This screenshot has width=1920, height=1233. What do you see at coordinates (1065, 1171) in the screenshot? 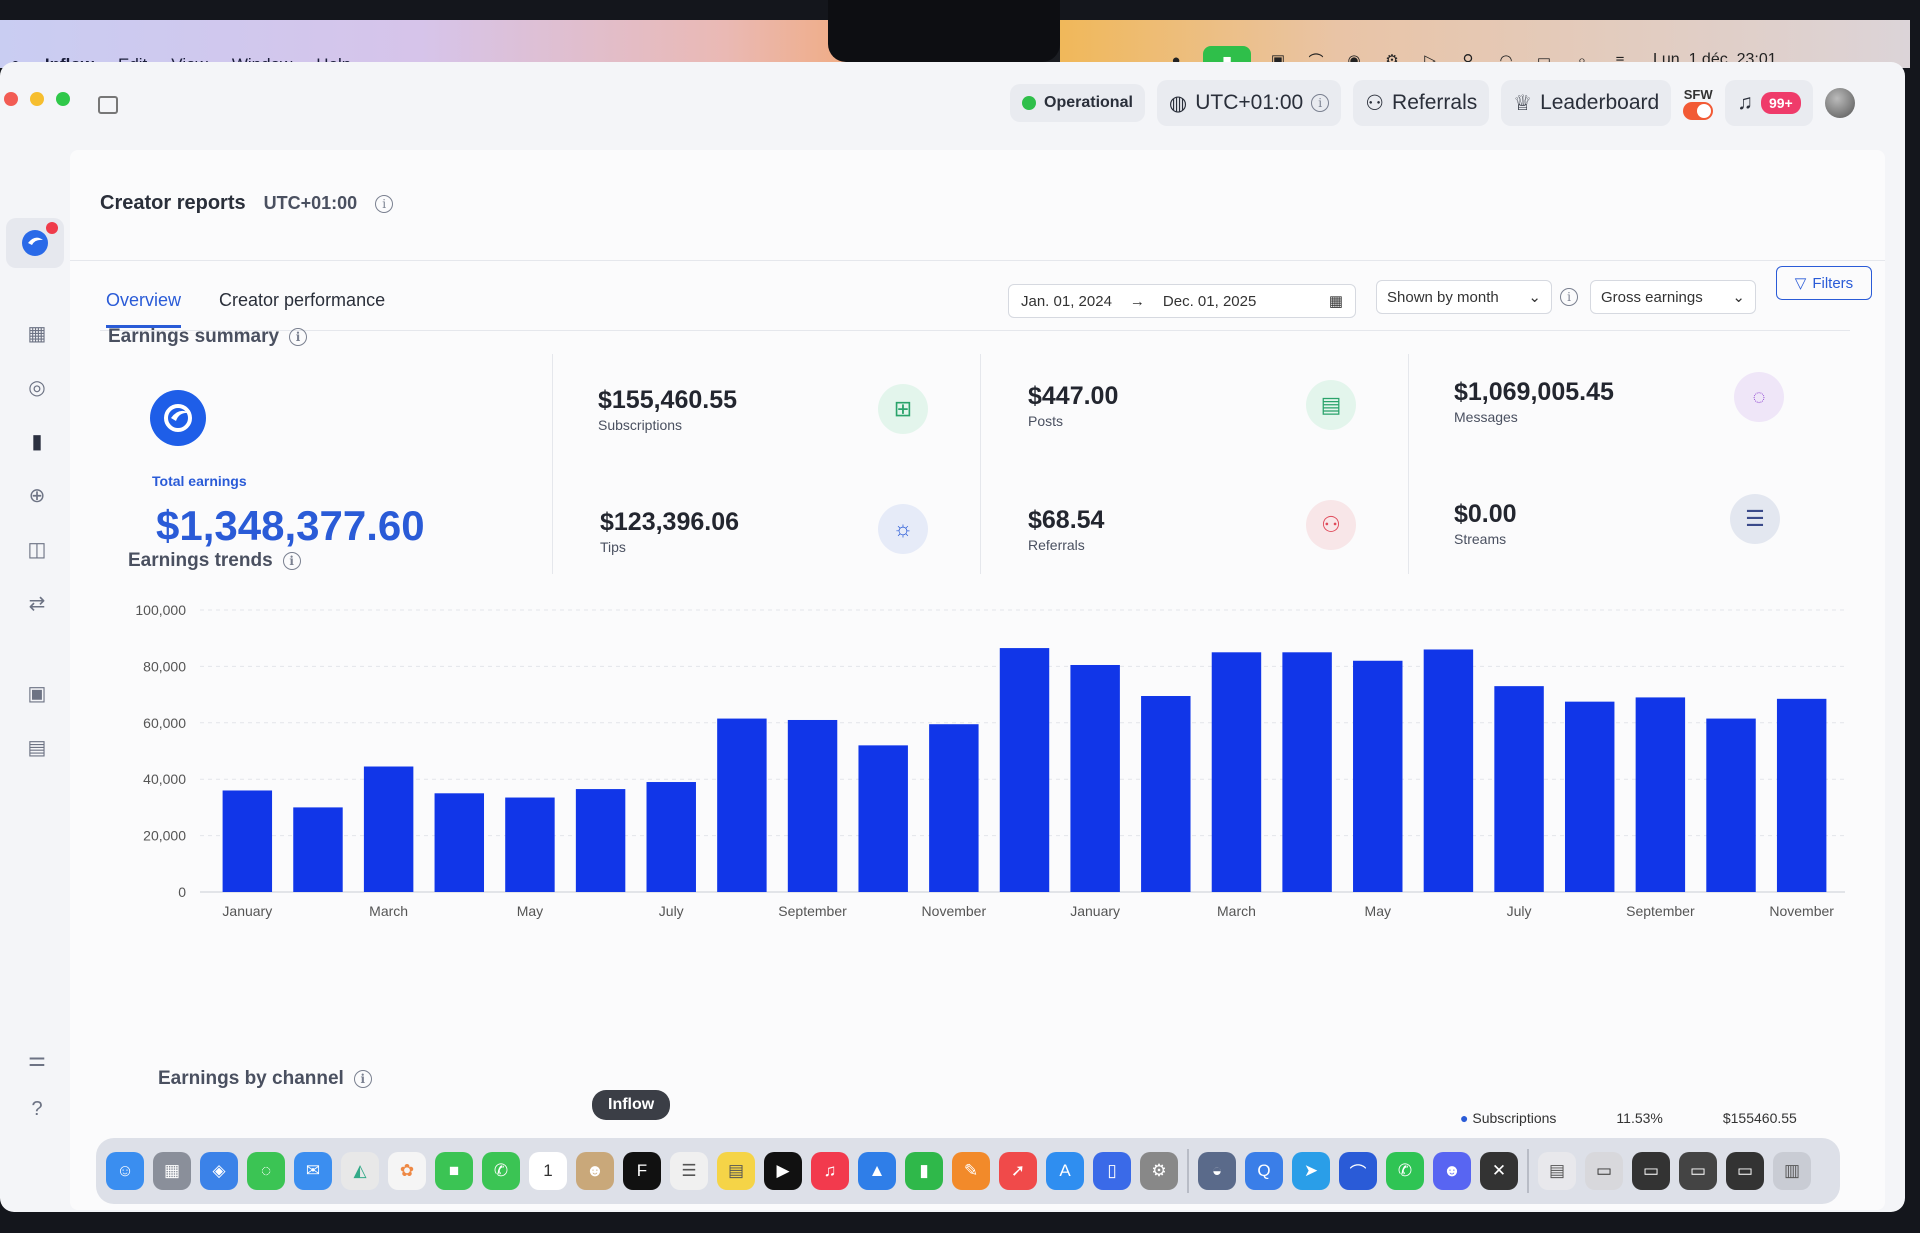
I see `app-store-icon: A` at bounding box center [1065, 1171].